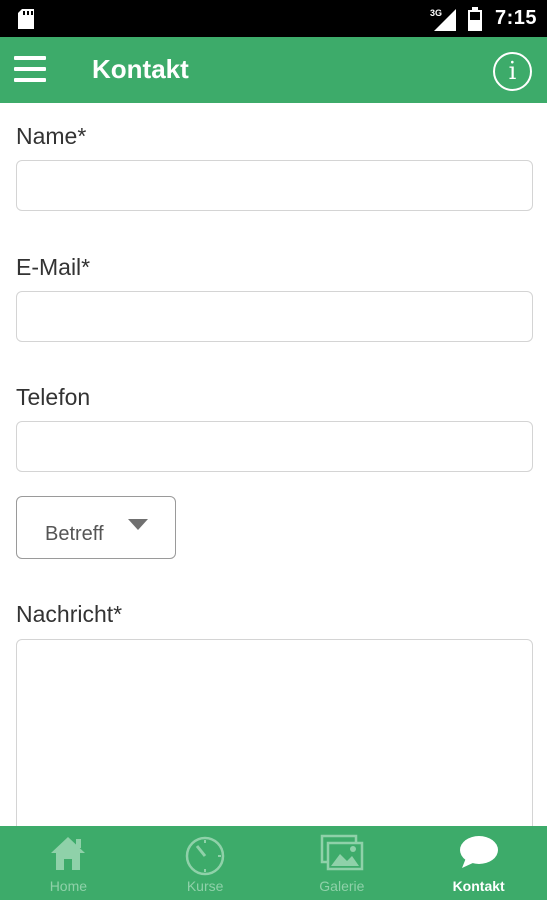  What do you see at coordinates (475, 21) in the screenshot?
I see `battery-icon` at bounding box center [475, 21].